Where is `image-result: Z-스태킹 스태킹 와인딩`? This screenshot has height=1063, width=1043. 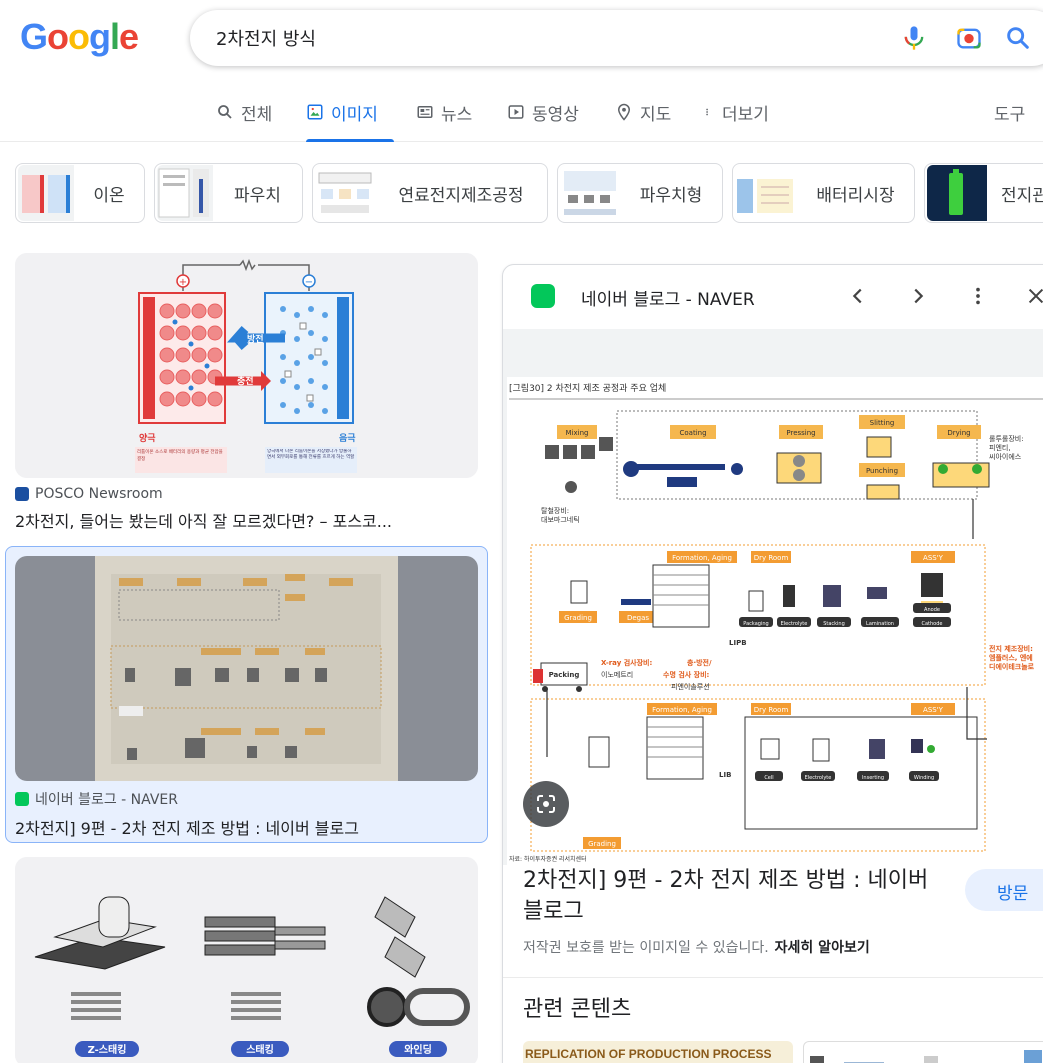
image-result: Z-스태킹 스태킹 와인딩 is located at coordinates (246, 960).